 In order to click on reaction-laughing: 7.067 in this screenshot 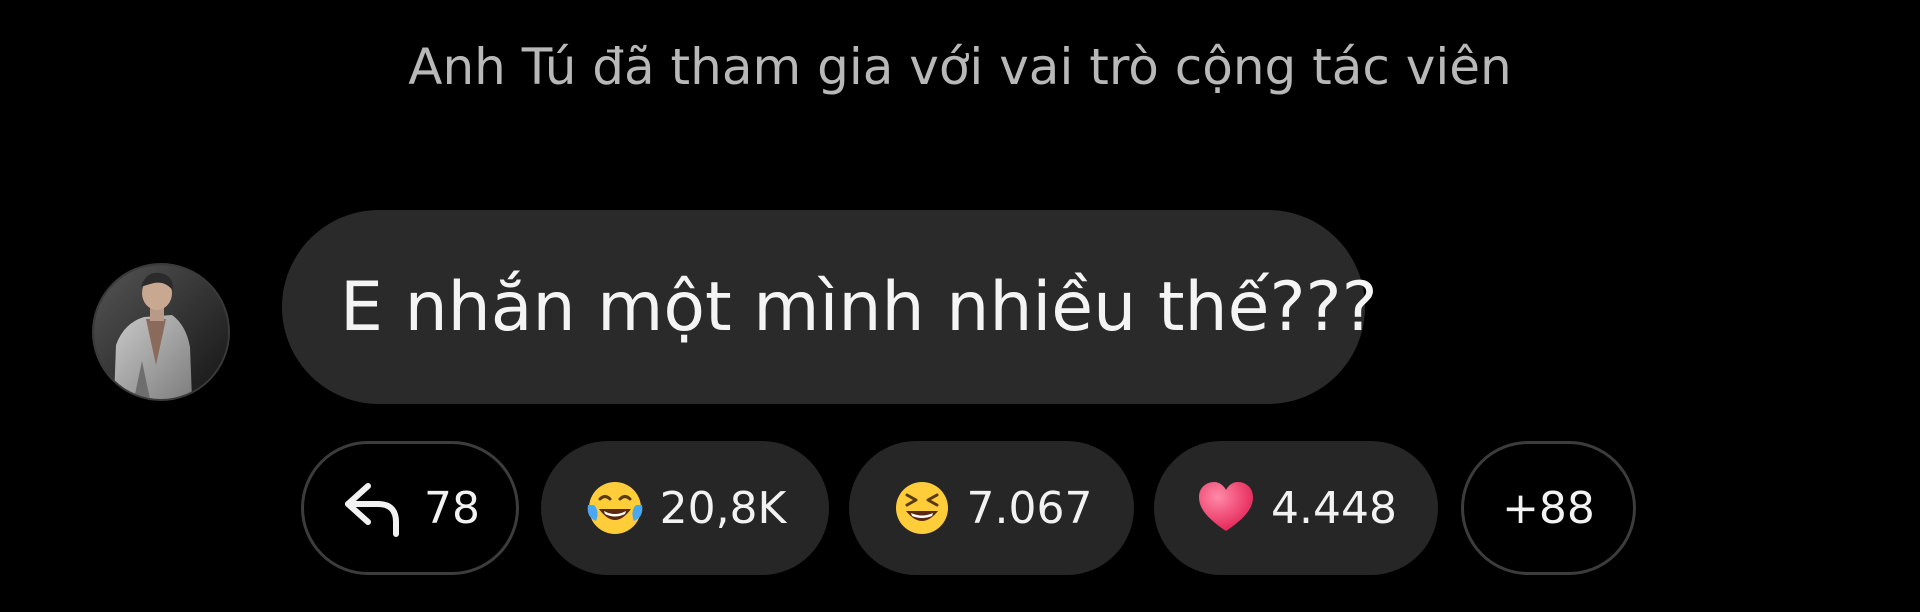, I will do `click(991, 508)`.